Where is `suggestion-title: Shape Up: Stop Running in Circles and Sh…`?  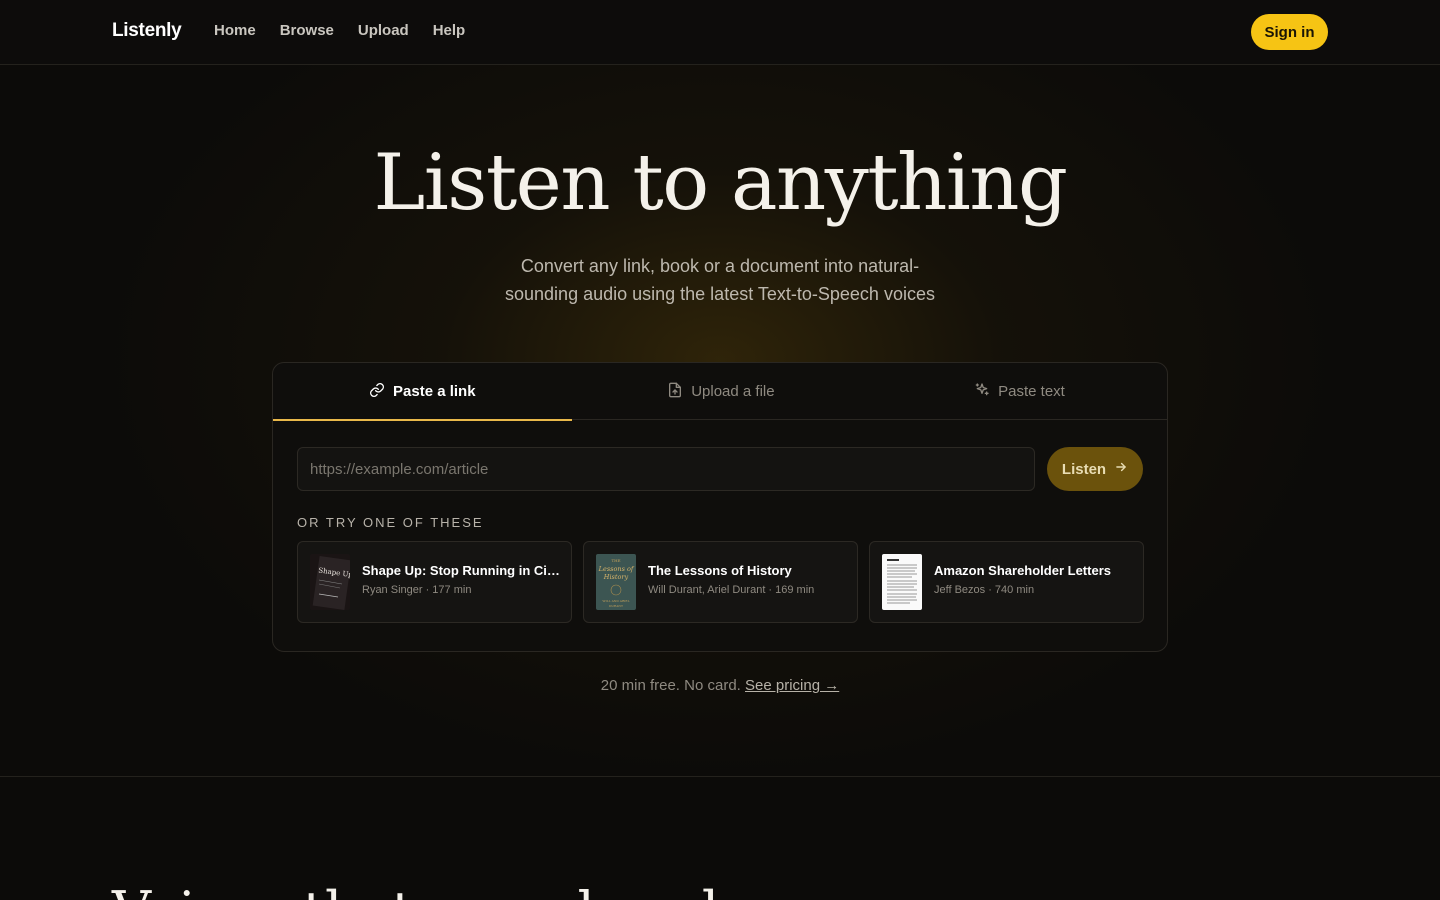 suggestion-title: Shape Up: Stop Running in Circles and Sh… is located at coordinates (462, 570).